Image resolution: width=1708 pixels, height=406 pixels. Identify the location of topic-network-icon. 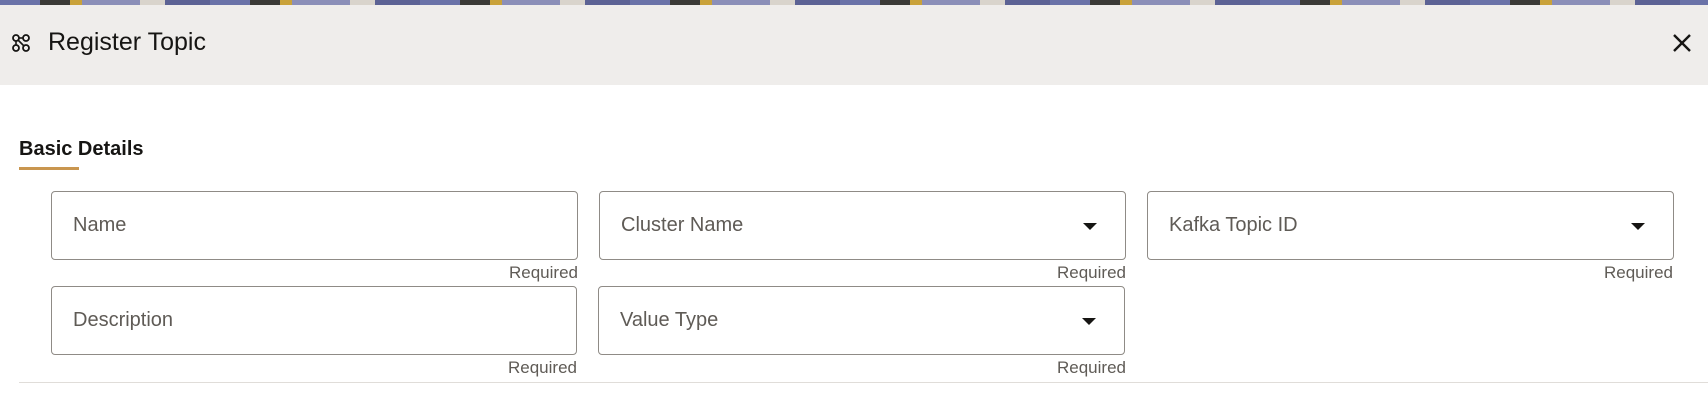
(21, 43).